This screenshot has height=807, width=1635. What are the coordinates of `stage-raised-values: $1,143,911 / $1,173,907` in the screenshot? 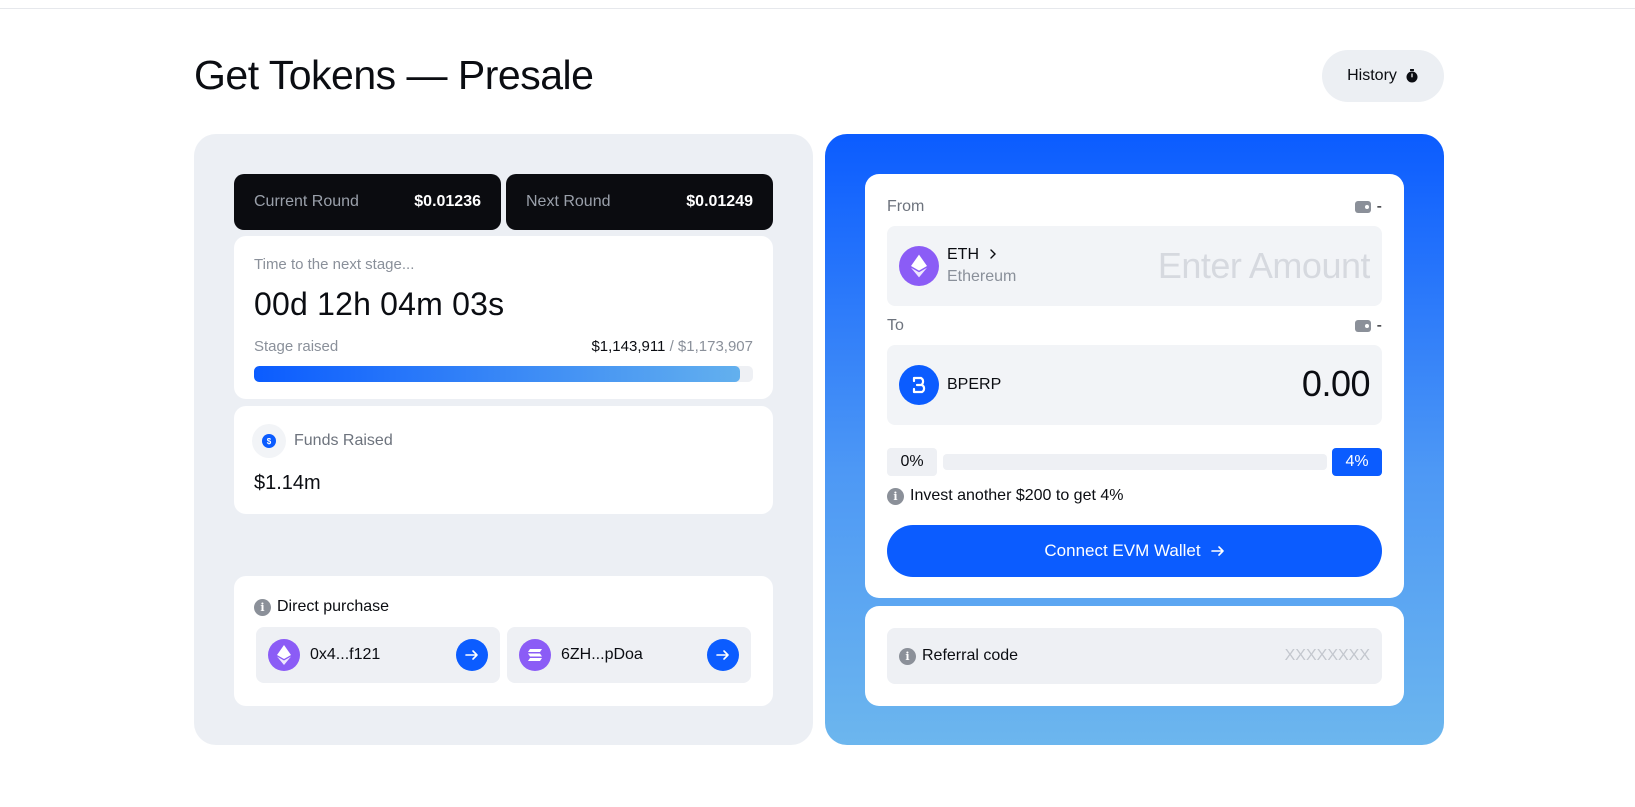 It's located at (672, 346).